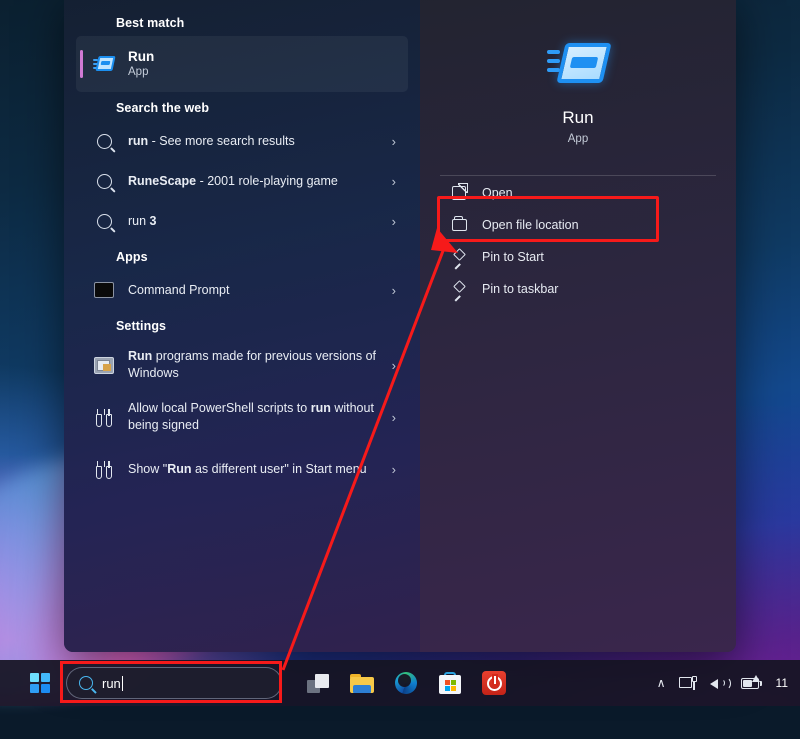  Describe the element at coordinates (221, 141) in the screenshot. I see `web-result-rest: - See more search results` at that location.